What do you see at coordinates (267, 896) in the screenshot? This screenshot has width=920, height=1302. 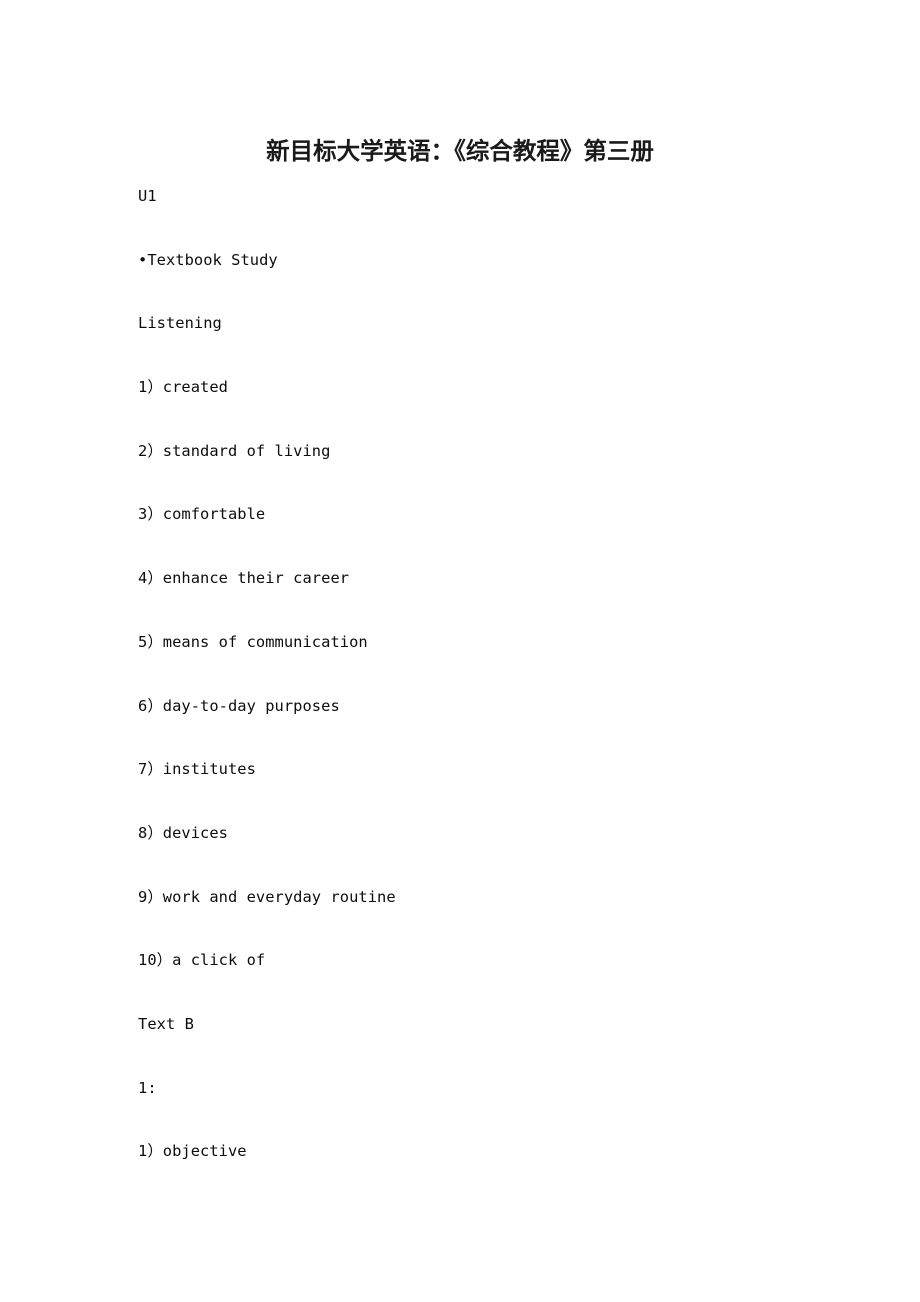 I see `paragraph-answer-9: 9）work and everyday routine` at bounding box center [267, 896].